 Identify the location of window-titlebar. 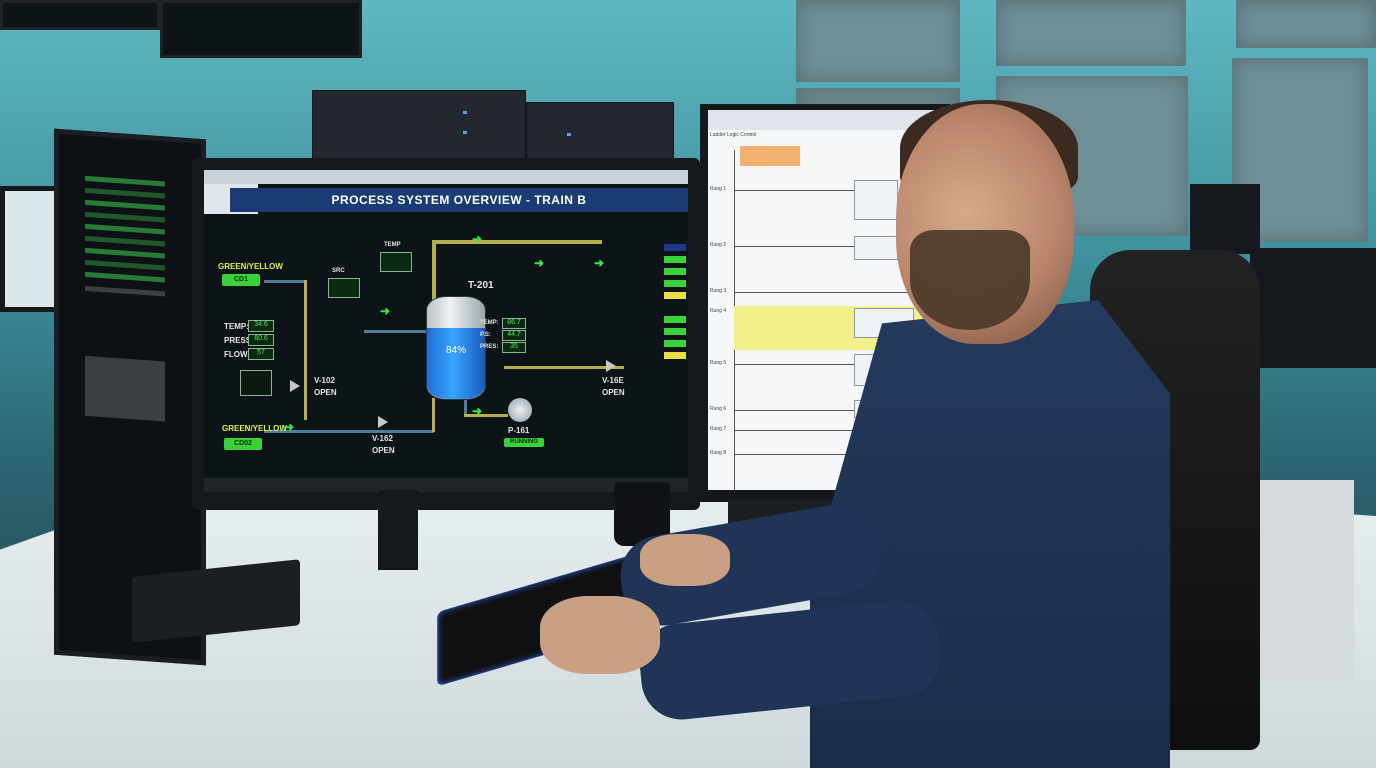
(446, 177).